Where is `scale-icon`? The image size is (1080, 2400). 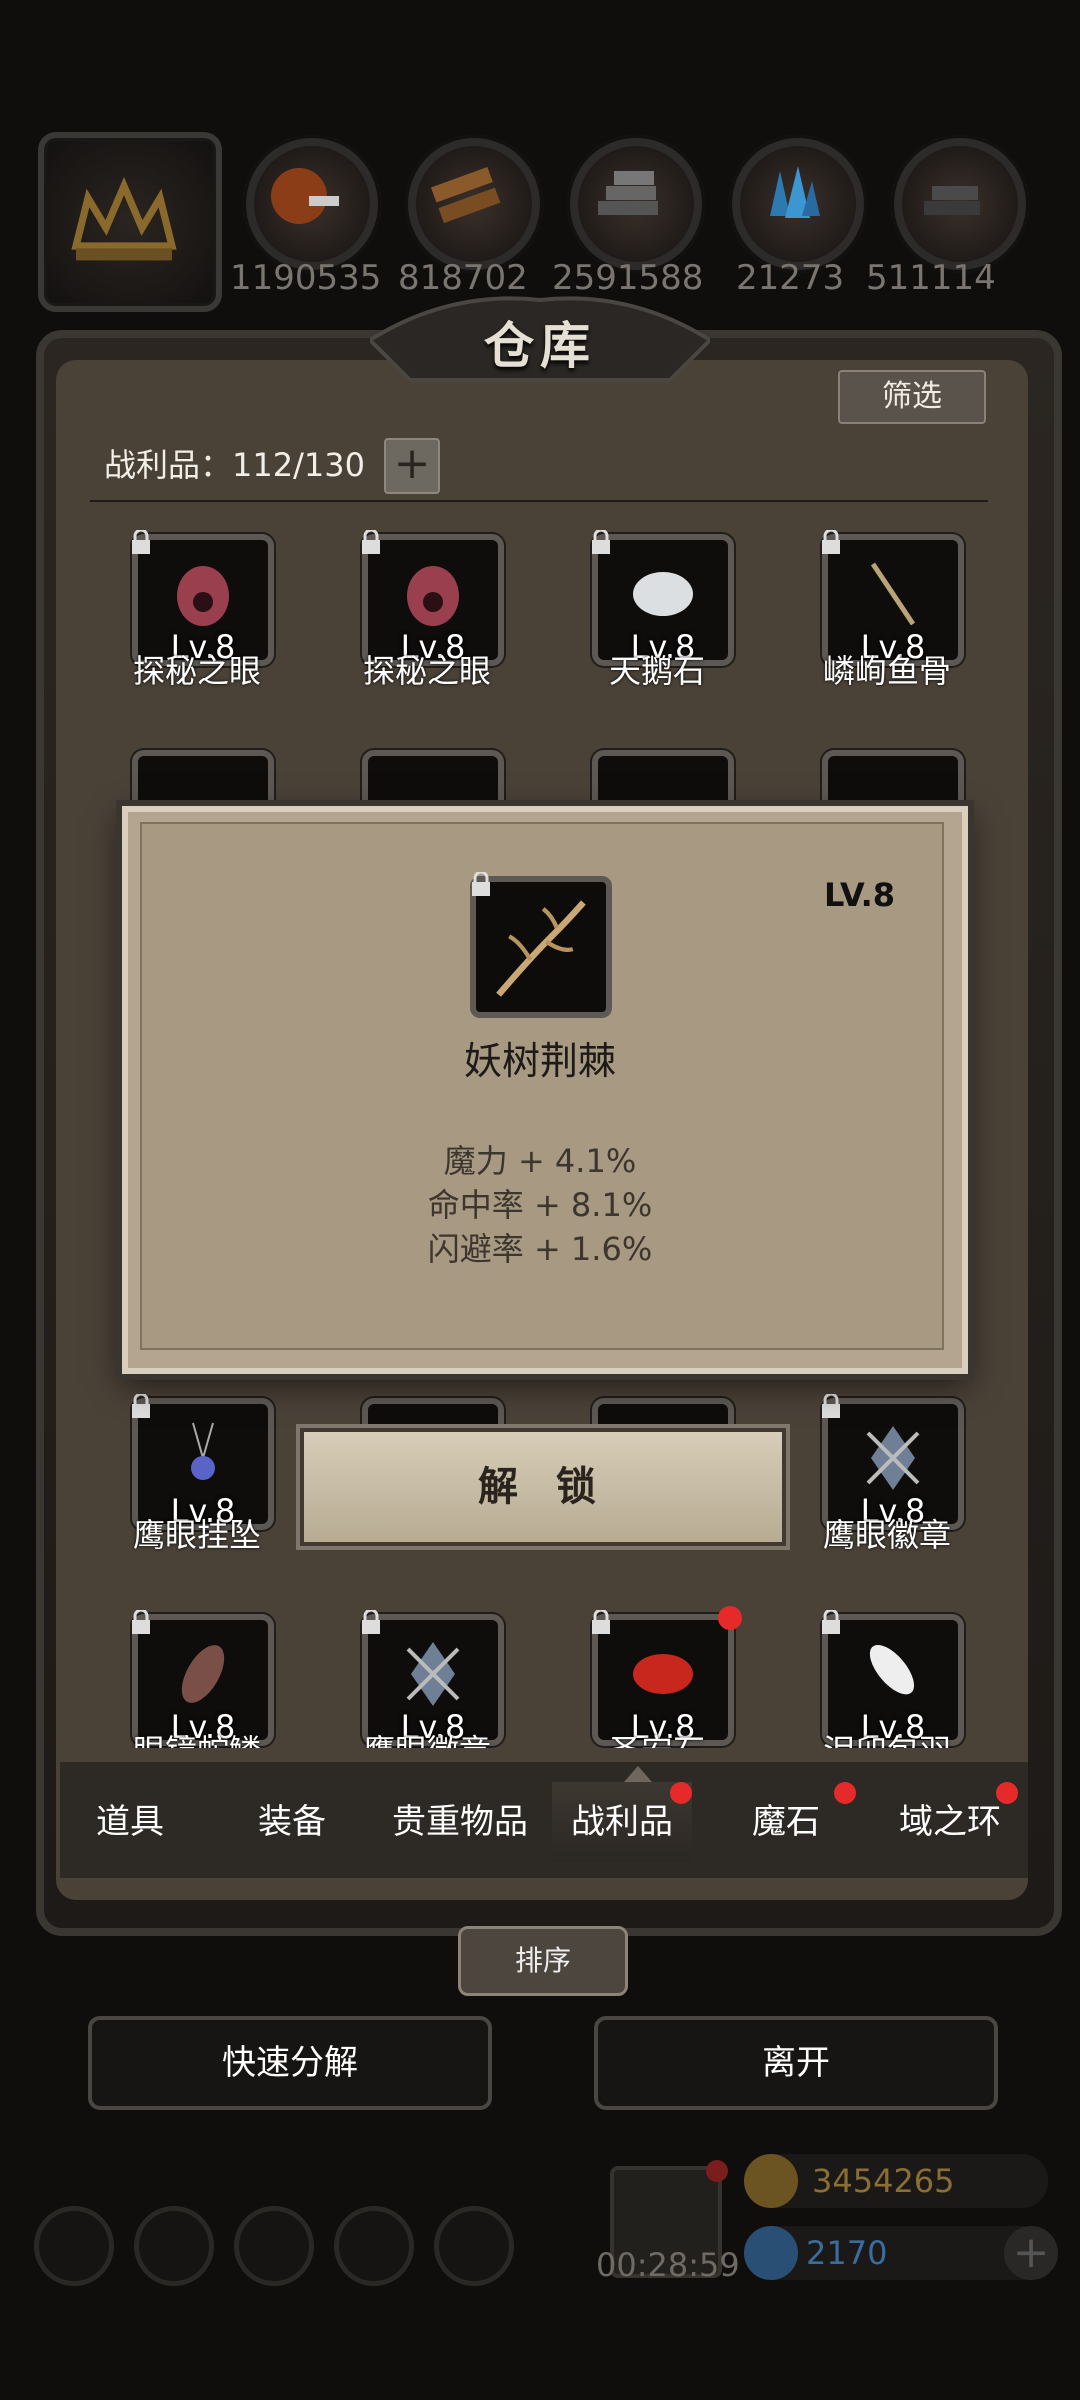 scale-icon is located at coordinates (203, 1674).